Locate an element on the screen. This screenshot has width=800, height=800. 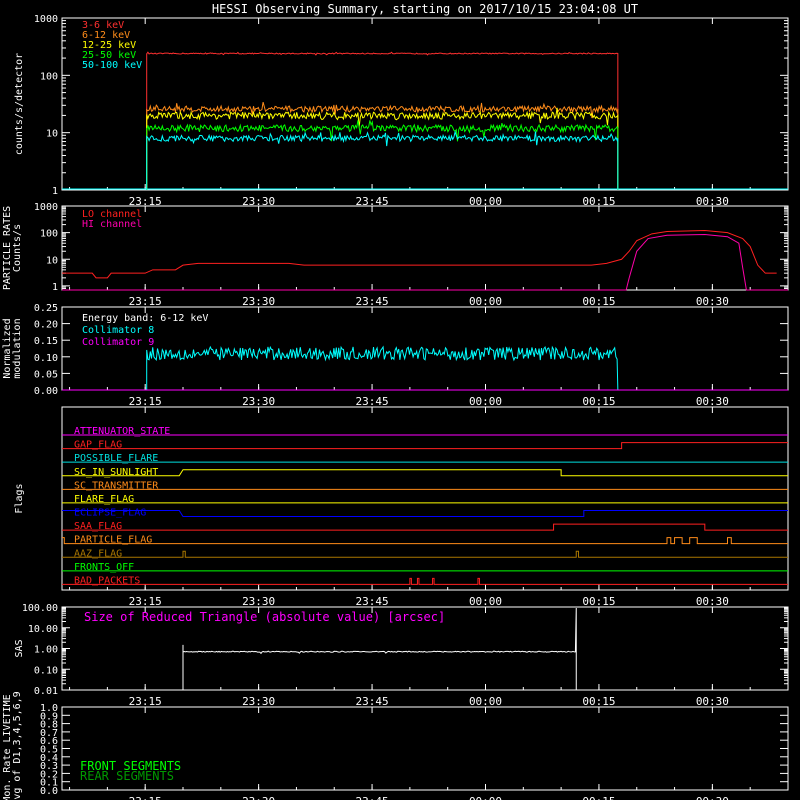
energy-band-annotation: Energy band: 6-12 keV is located at coordinates (145, 318).